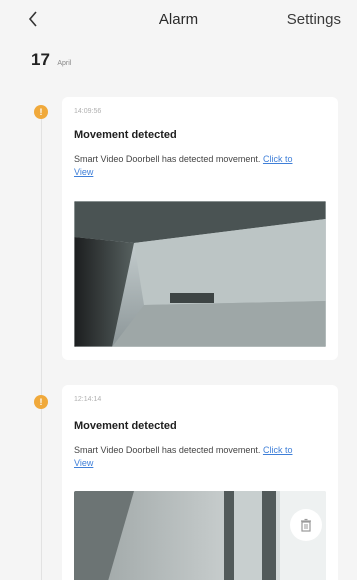 The image size is (357, 580). What do you see at coordinates (88, 399) in the screenshot?
I see `event-time: 12:14:14` at bounding box center [88, 399].